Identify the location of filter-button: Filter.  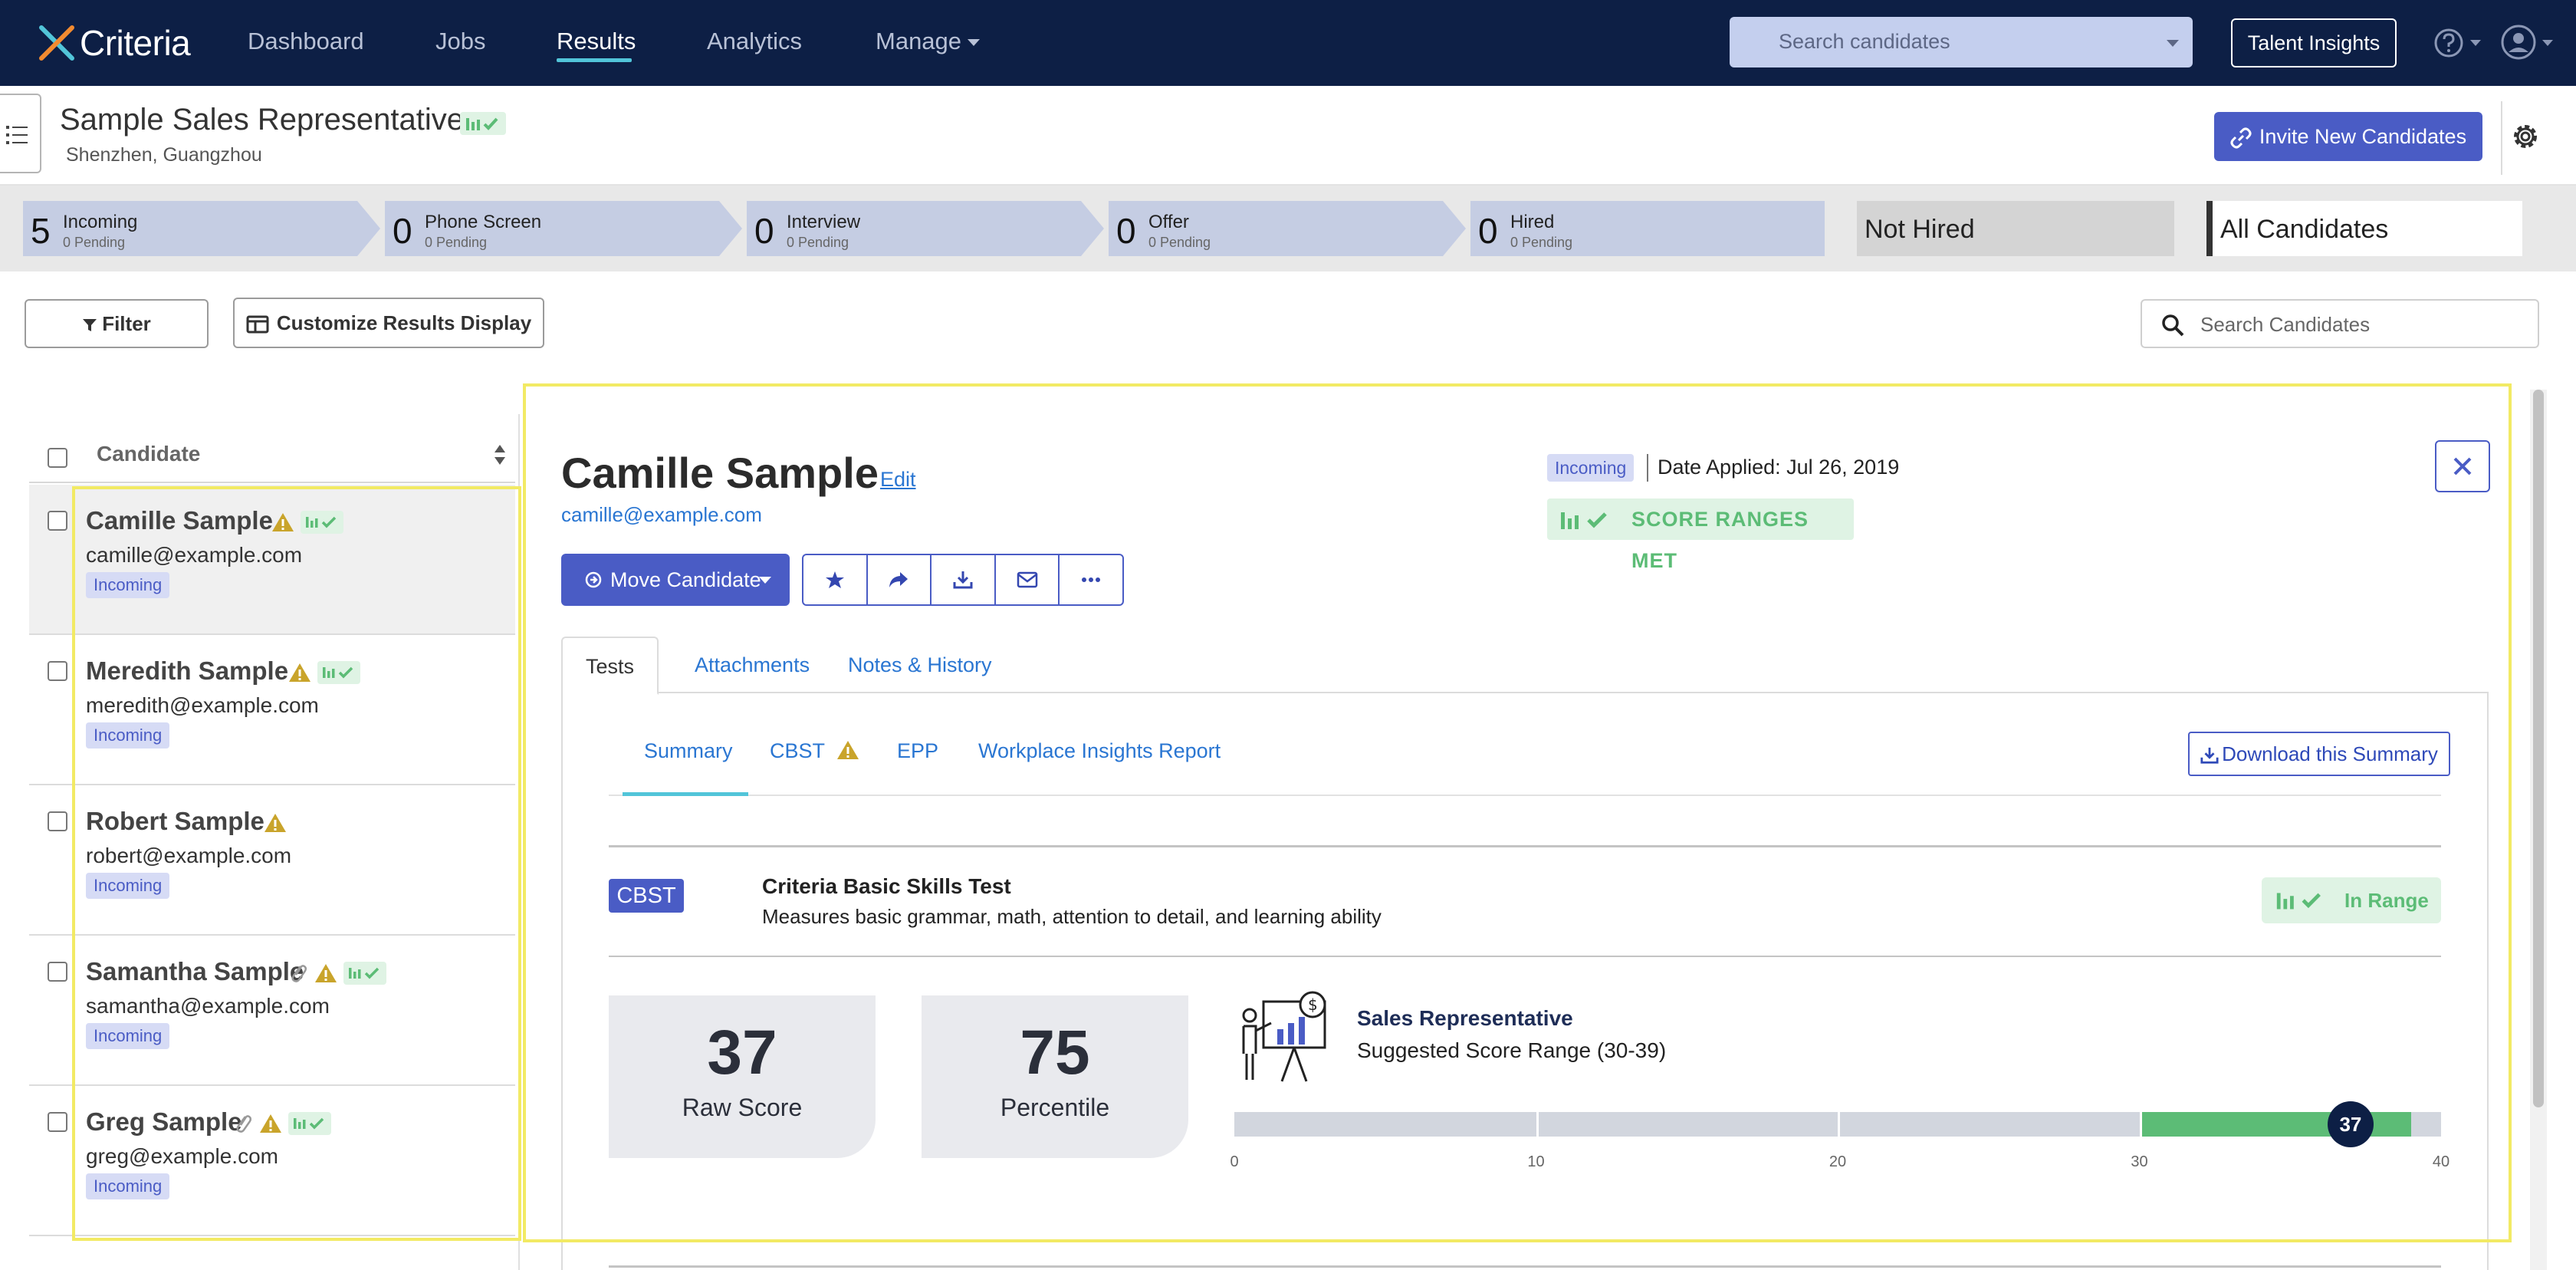
(117, 323).